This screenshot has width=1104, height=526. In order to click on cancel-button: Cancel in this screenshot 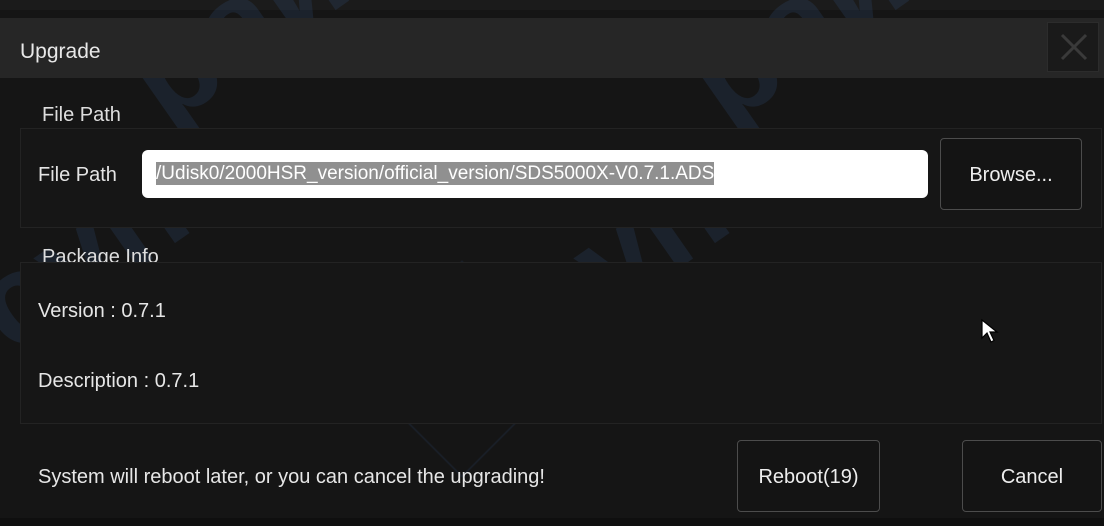, I will do `click(1032, 476)`.